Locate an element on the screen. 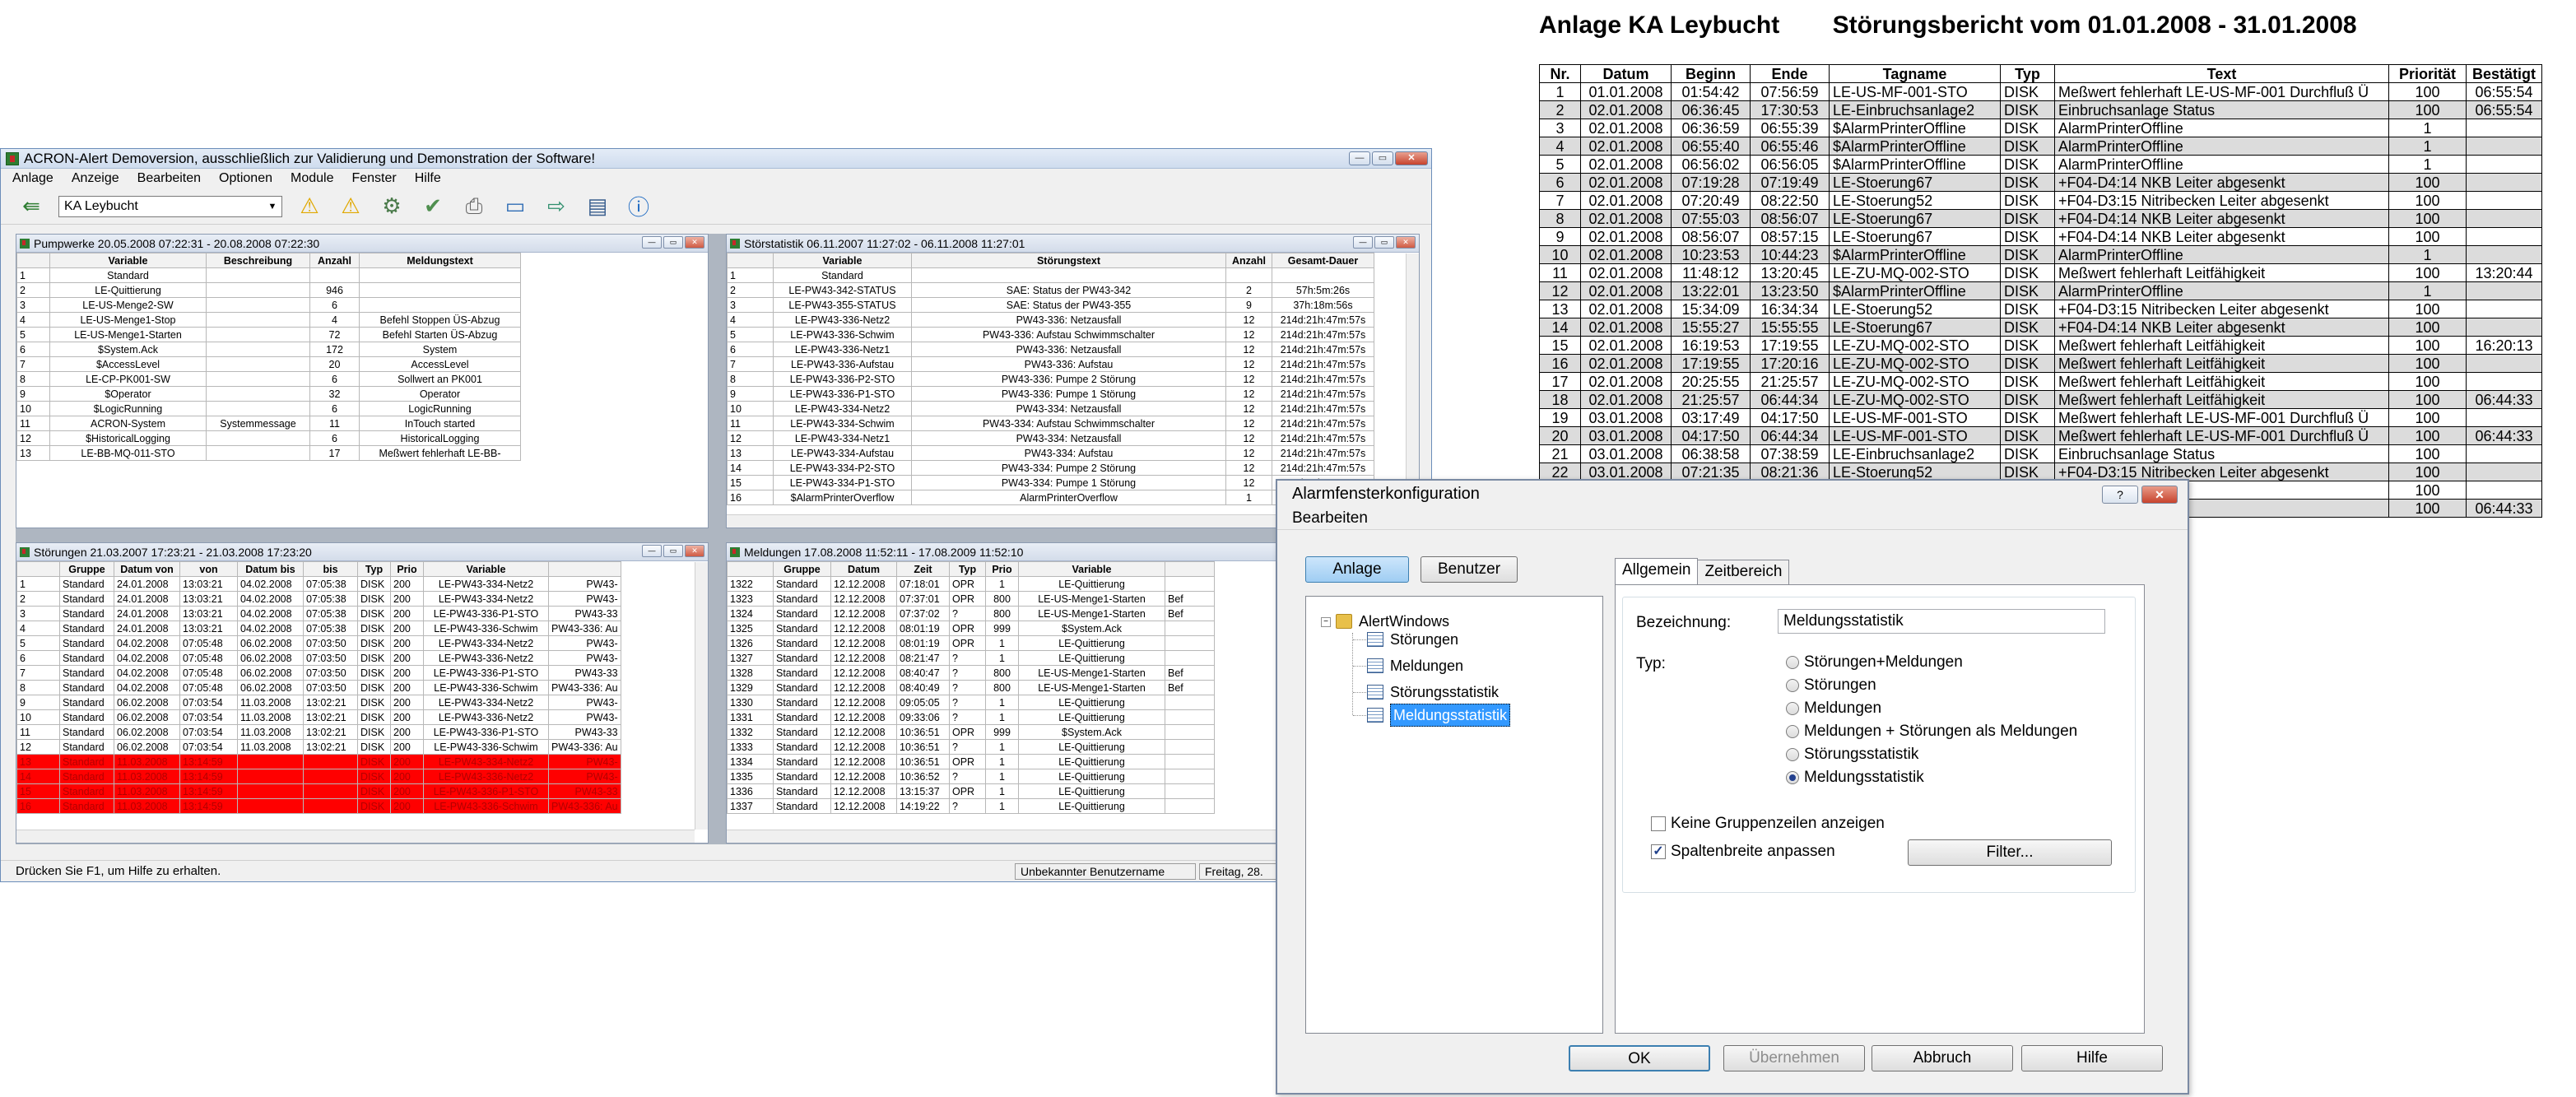 The image size is (2576, 1097). report-icon: ▤ is located at coordinates (597, 207).